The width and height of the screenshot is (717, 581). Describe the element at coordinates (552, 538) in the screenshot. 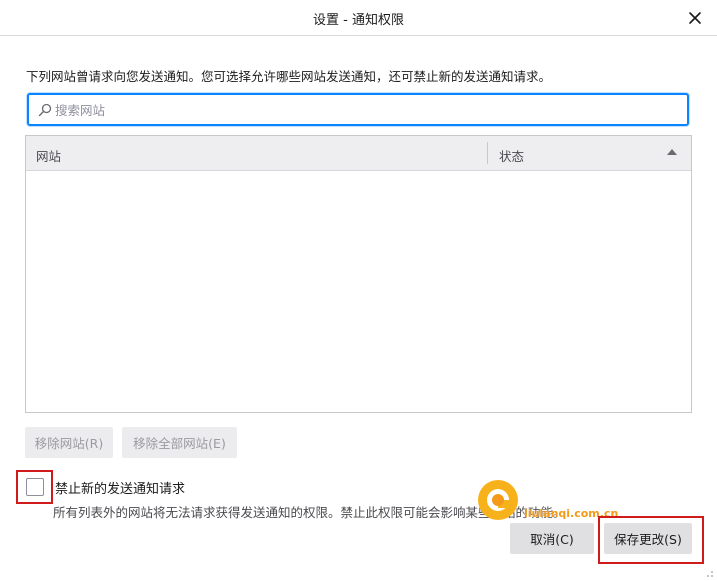

I see `cancel-button: 取消(C)` at that location.